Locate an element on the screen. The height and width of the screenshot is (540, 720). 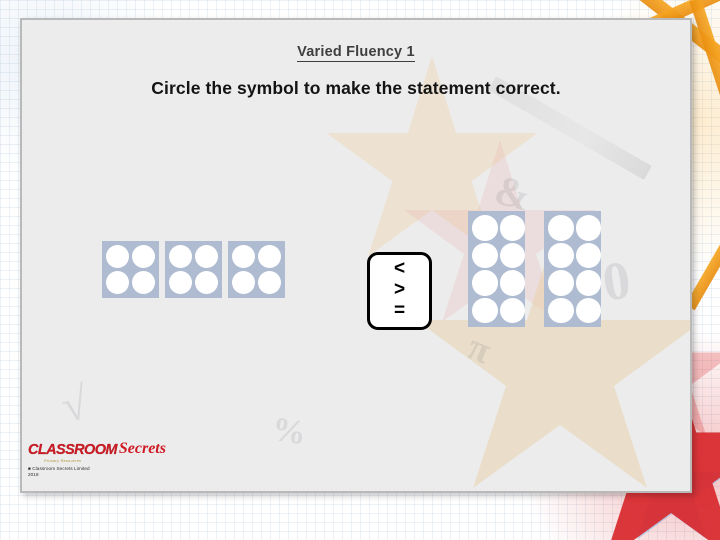
symbol-option-greater-than: > is located at coordinates (399, 290).